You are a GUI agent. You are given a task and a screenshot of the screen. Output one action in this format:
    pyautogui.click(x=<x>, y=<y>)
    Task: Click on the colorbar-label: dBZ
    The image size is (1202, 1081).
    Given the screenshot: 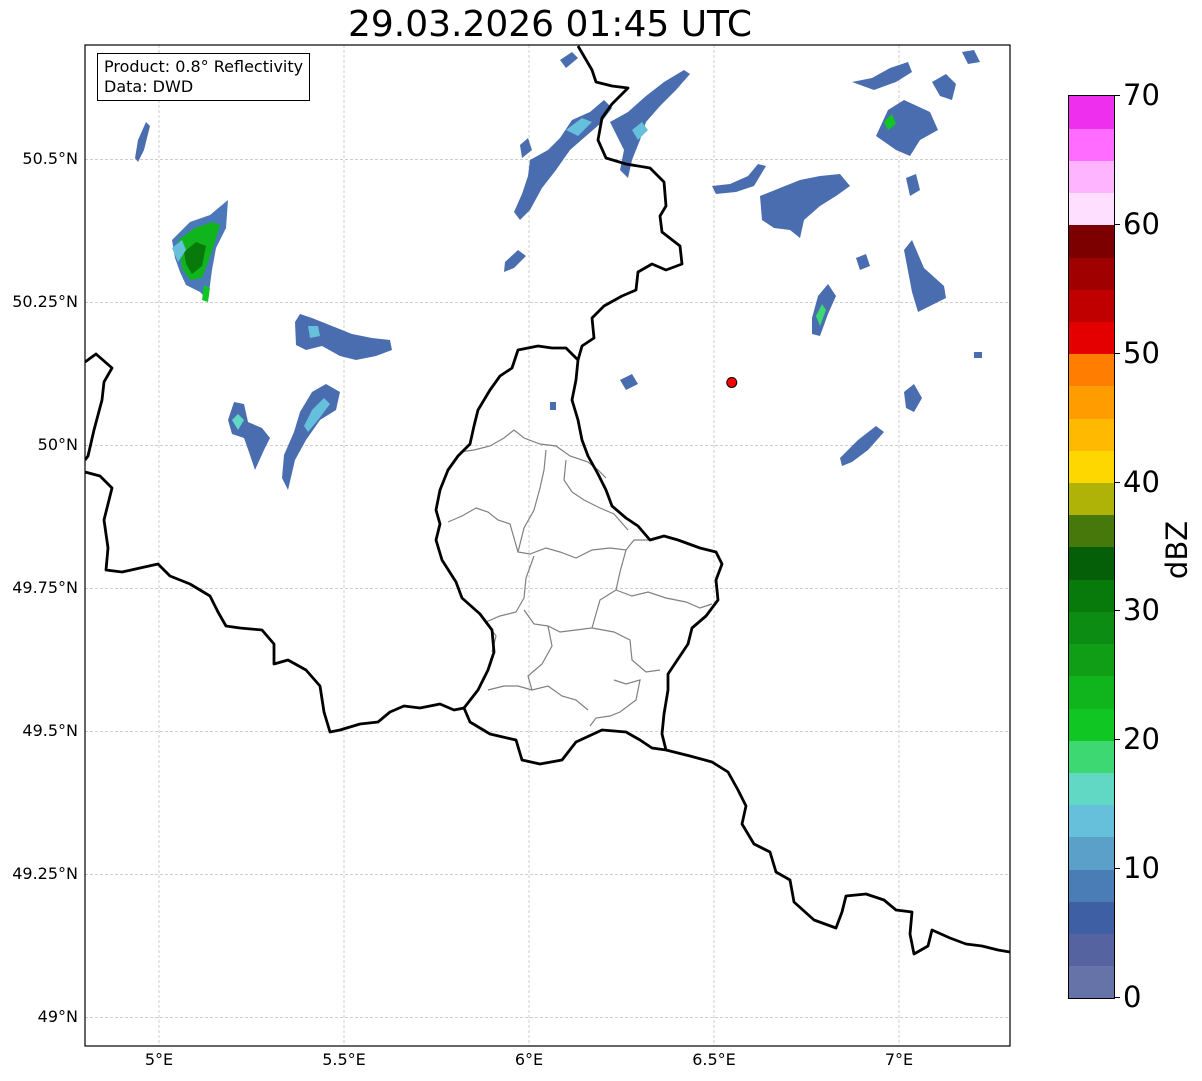 What is the action you would take?
    pyautogui.click(x=1177, y=550)
    